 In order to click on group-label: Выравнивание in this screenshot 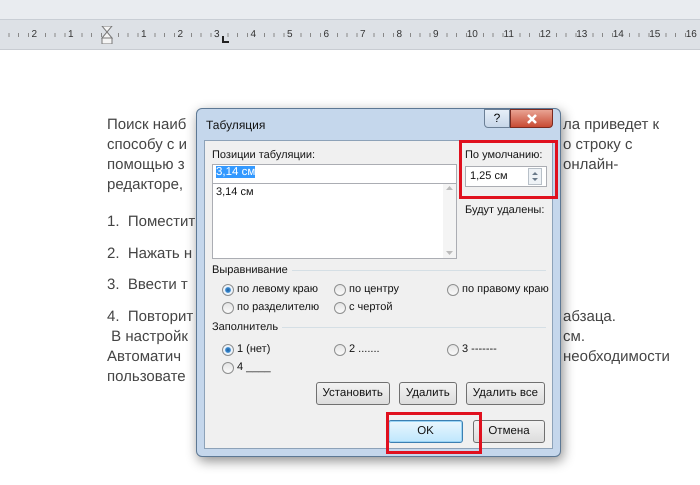, I will do `click(250, 270)`.